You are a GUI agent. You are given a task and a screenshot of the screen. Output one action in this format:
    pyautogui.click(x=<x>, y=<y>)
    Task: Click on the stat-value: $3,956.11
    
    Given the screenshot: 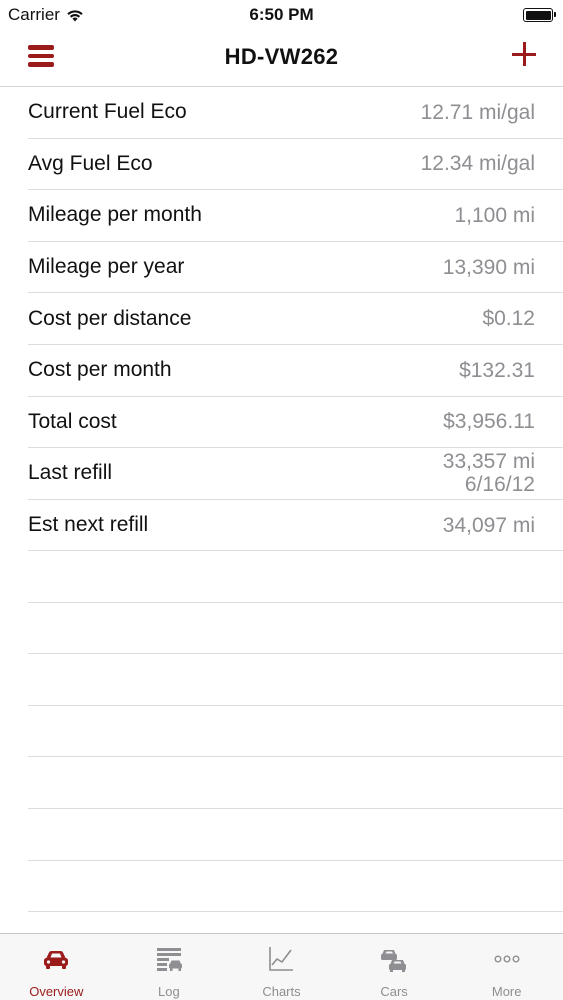 What is the action you would take?
    pyautogui.click(x=489, y=422)
    